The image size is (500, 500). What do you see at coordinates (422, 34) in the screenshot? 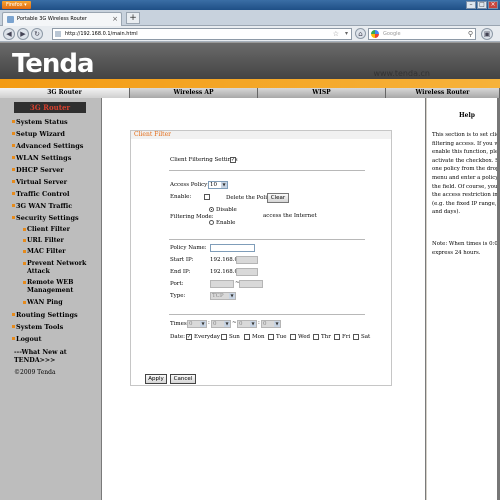
I see `search-input: Google ⚲` at bounding box center [422, 34].